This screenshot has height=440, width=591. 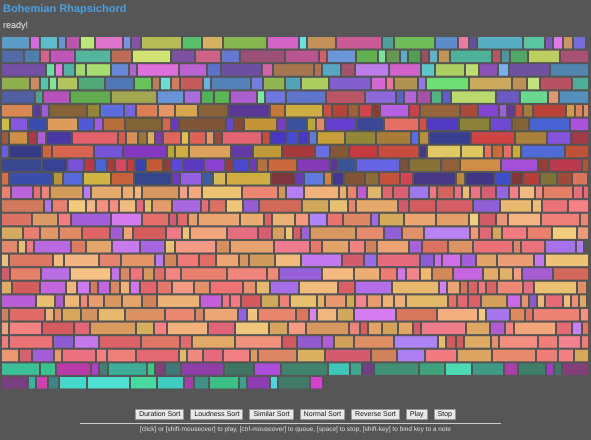 What do you see at coordinates (16, 25) in the screenshot?
I see `status-text: ready!` at bounding box center [16, 25].